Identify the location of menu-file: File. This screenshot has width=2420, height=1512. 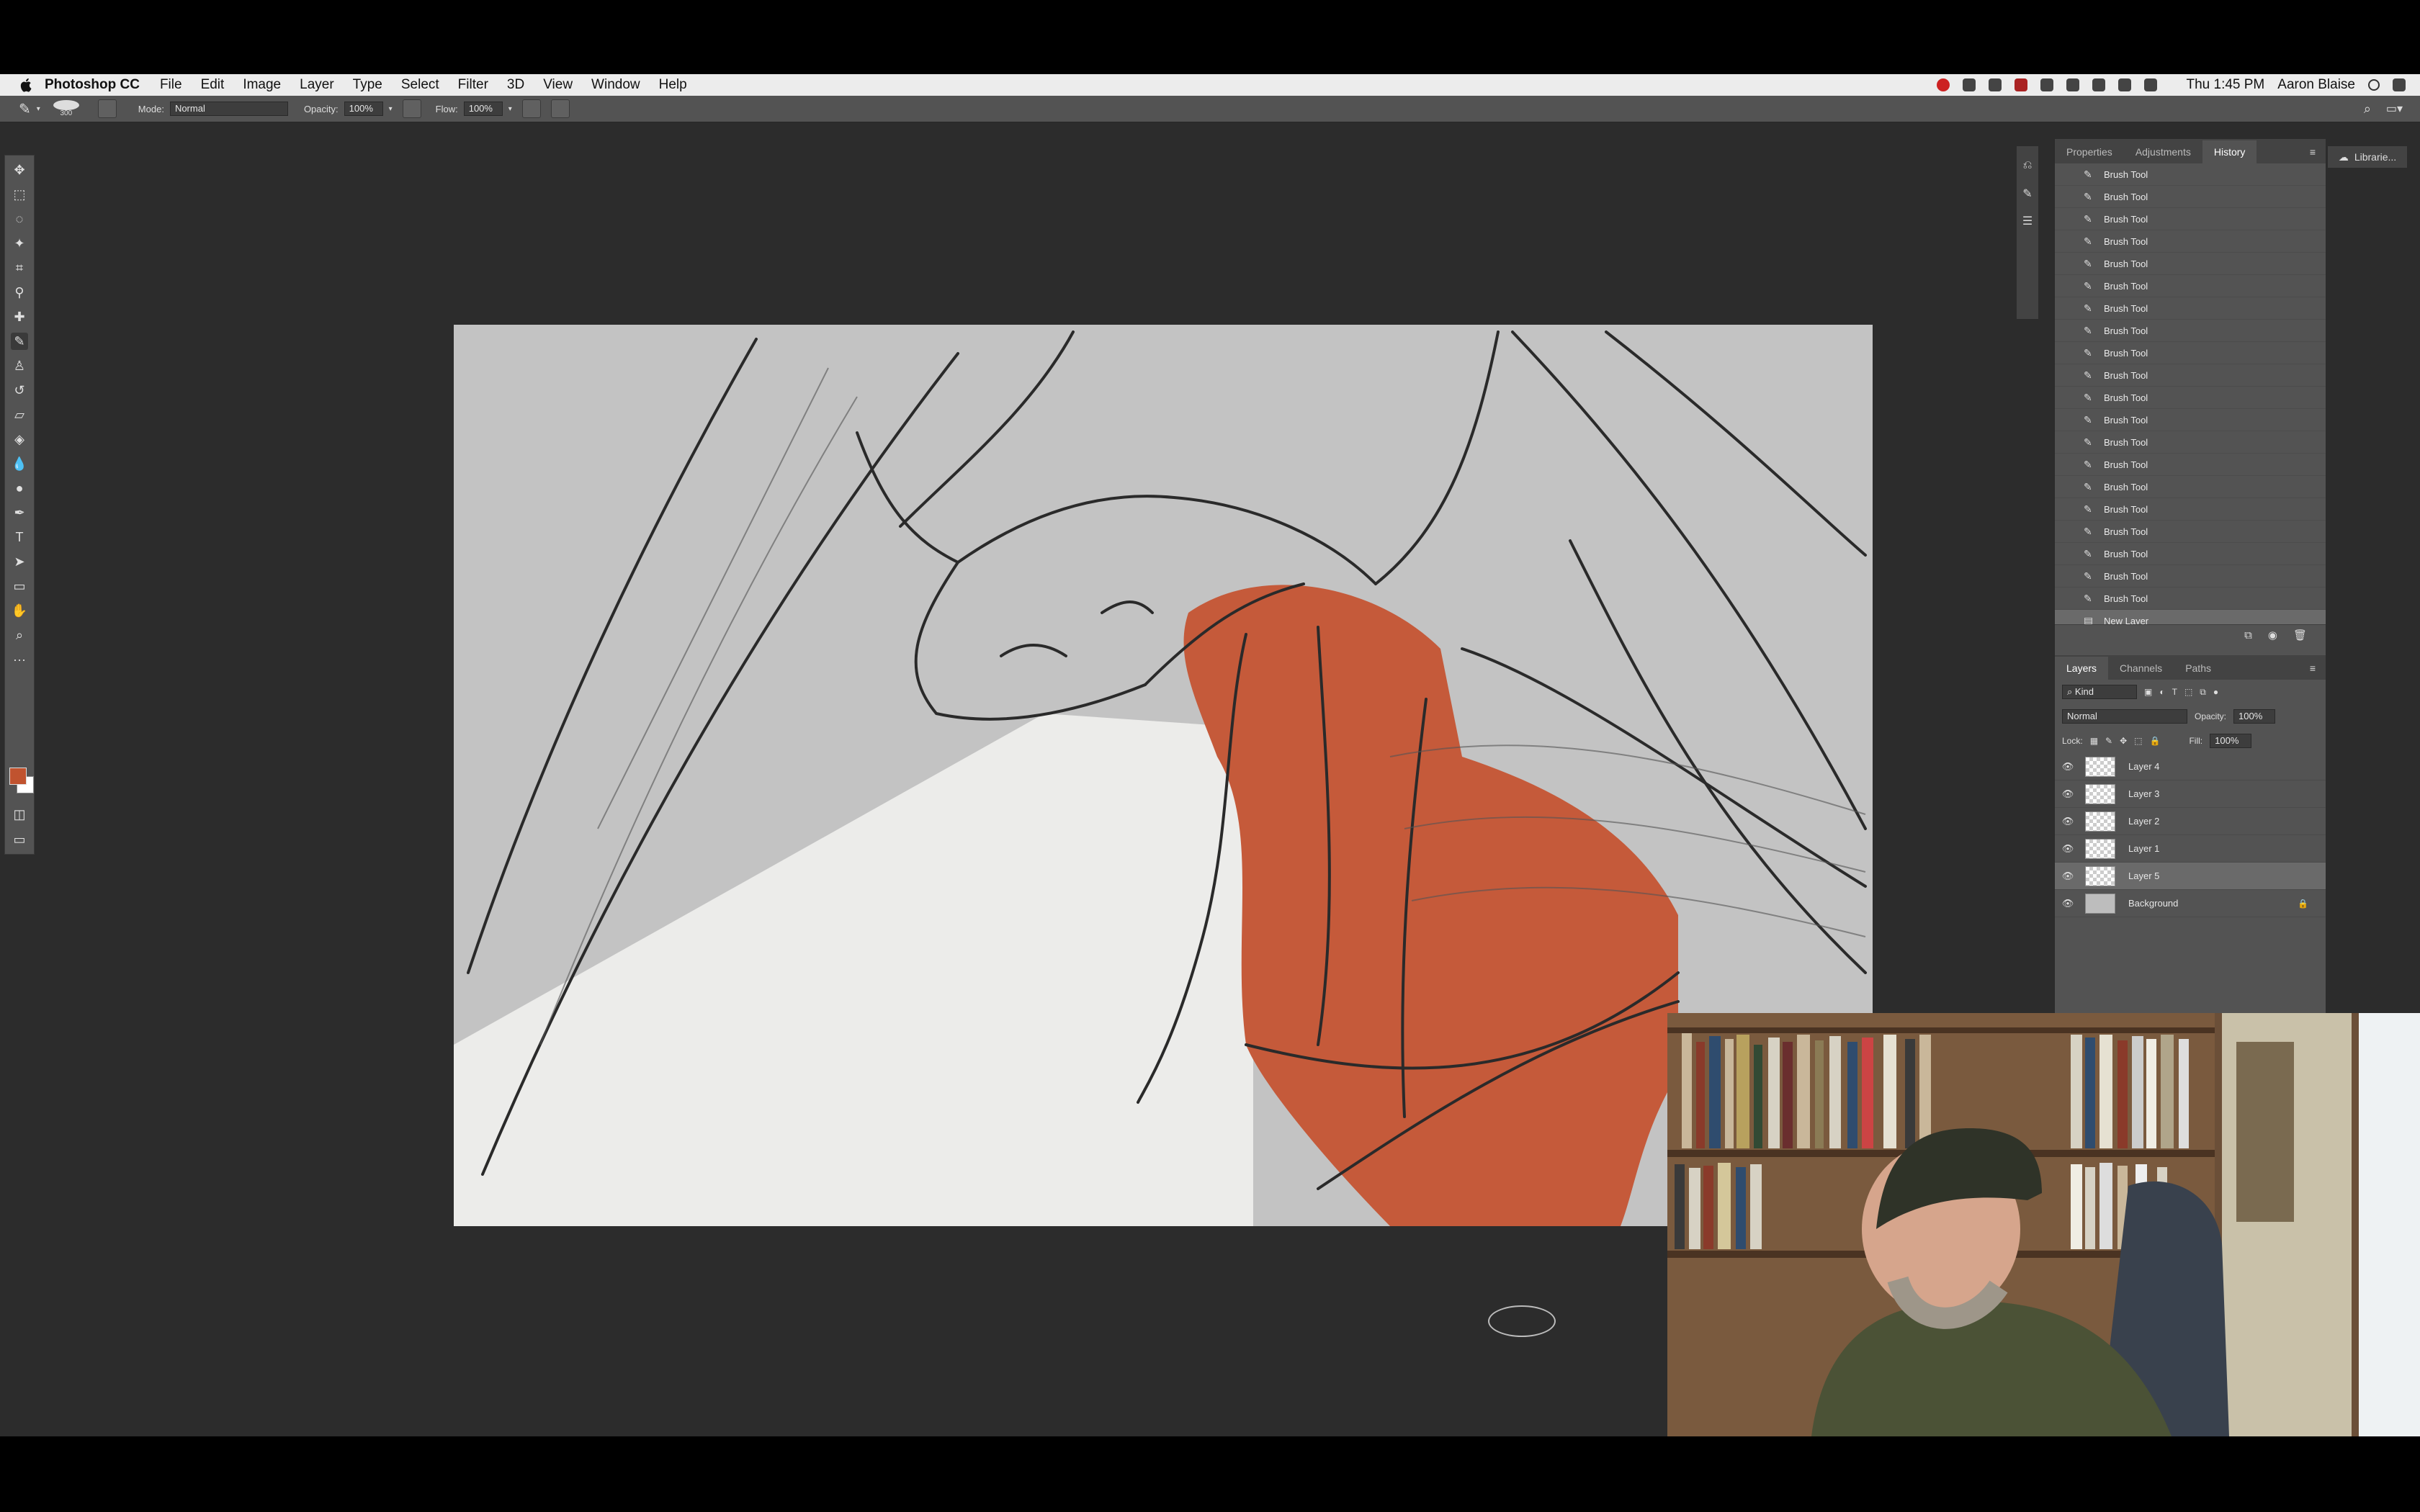
(171, 85).